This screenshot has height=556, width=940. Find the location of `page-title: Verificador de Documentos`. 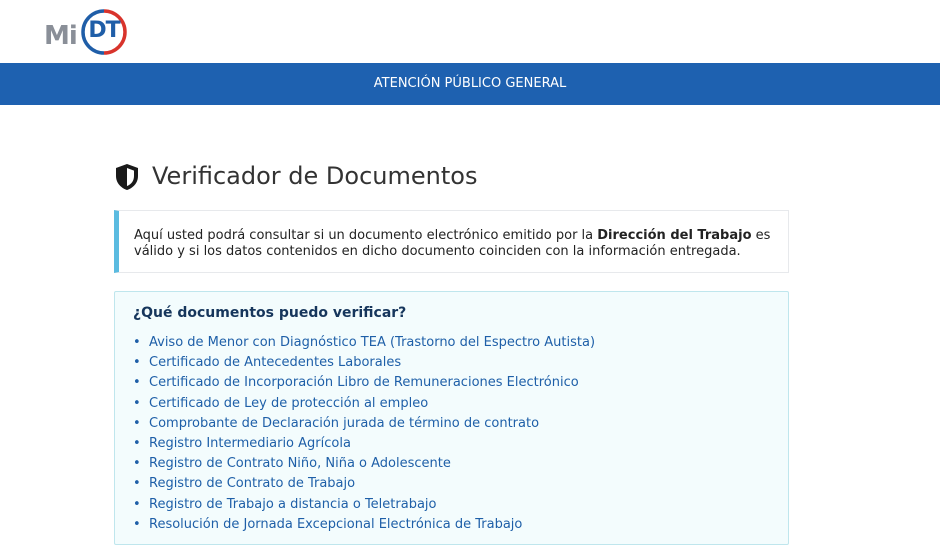

page-title: Verificador de Documentos is located at coordinates (315, 176).